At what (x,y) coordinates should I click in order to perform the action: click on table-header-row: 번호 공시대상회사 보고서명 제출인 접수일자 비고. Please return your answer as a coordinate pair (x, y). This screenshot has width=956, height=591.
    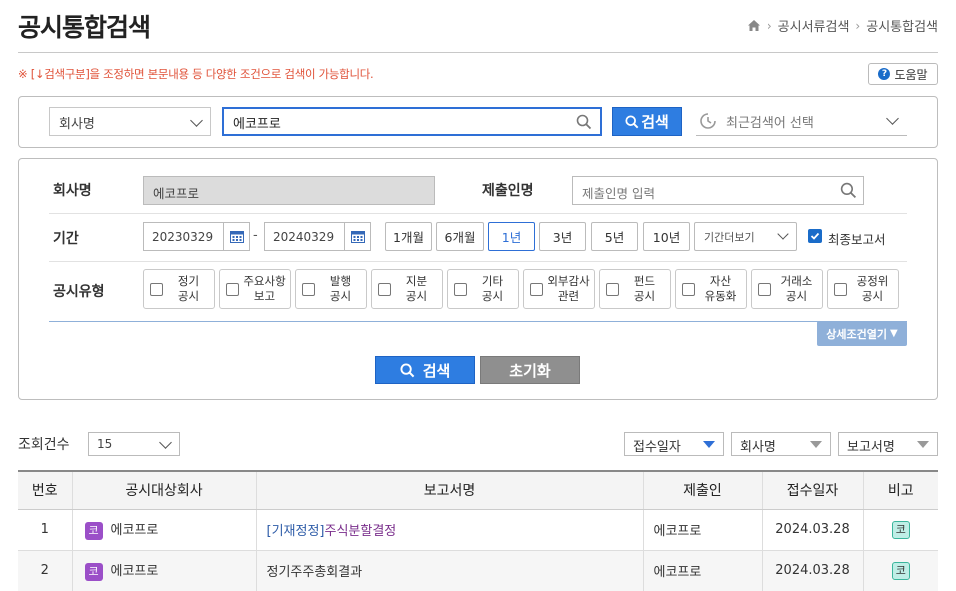
    Looking at the image, I should click on (478, 490).